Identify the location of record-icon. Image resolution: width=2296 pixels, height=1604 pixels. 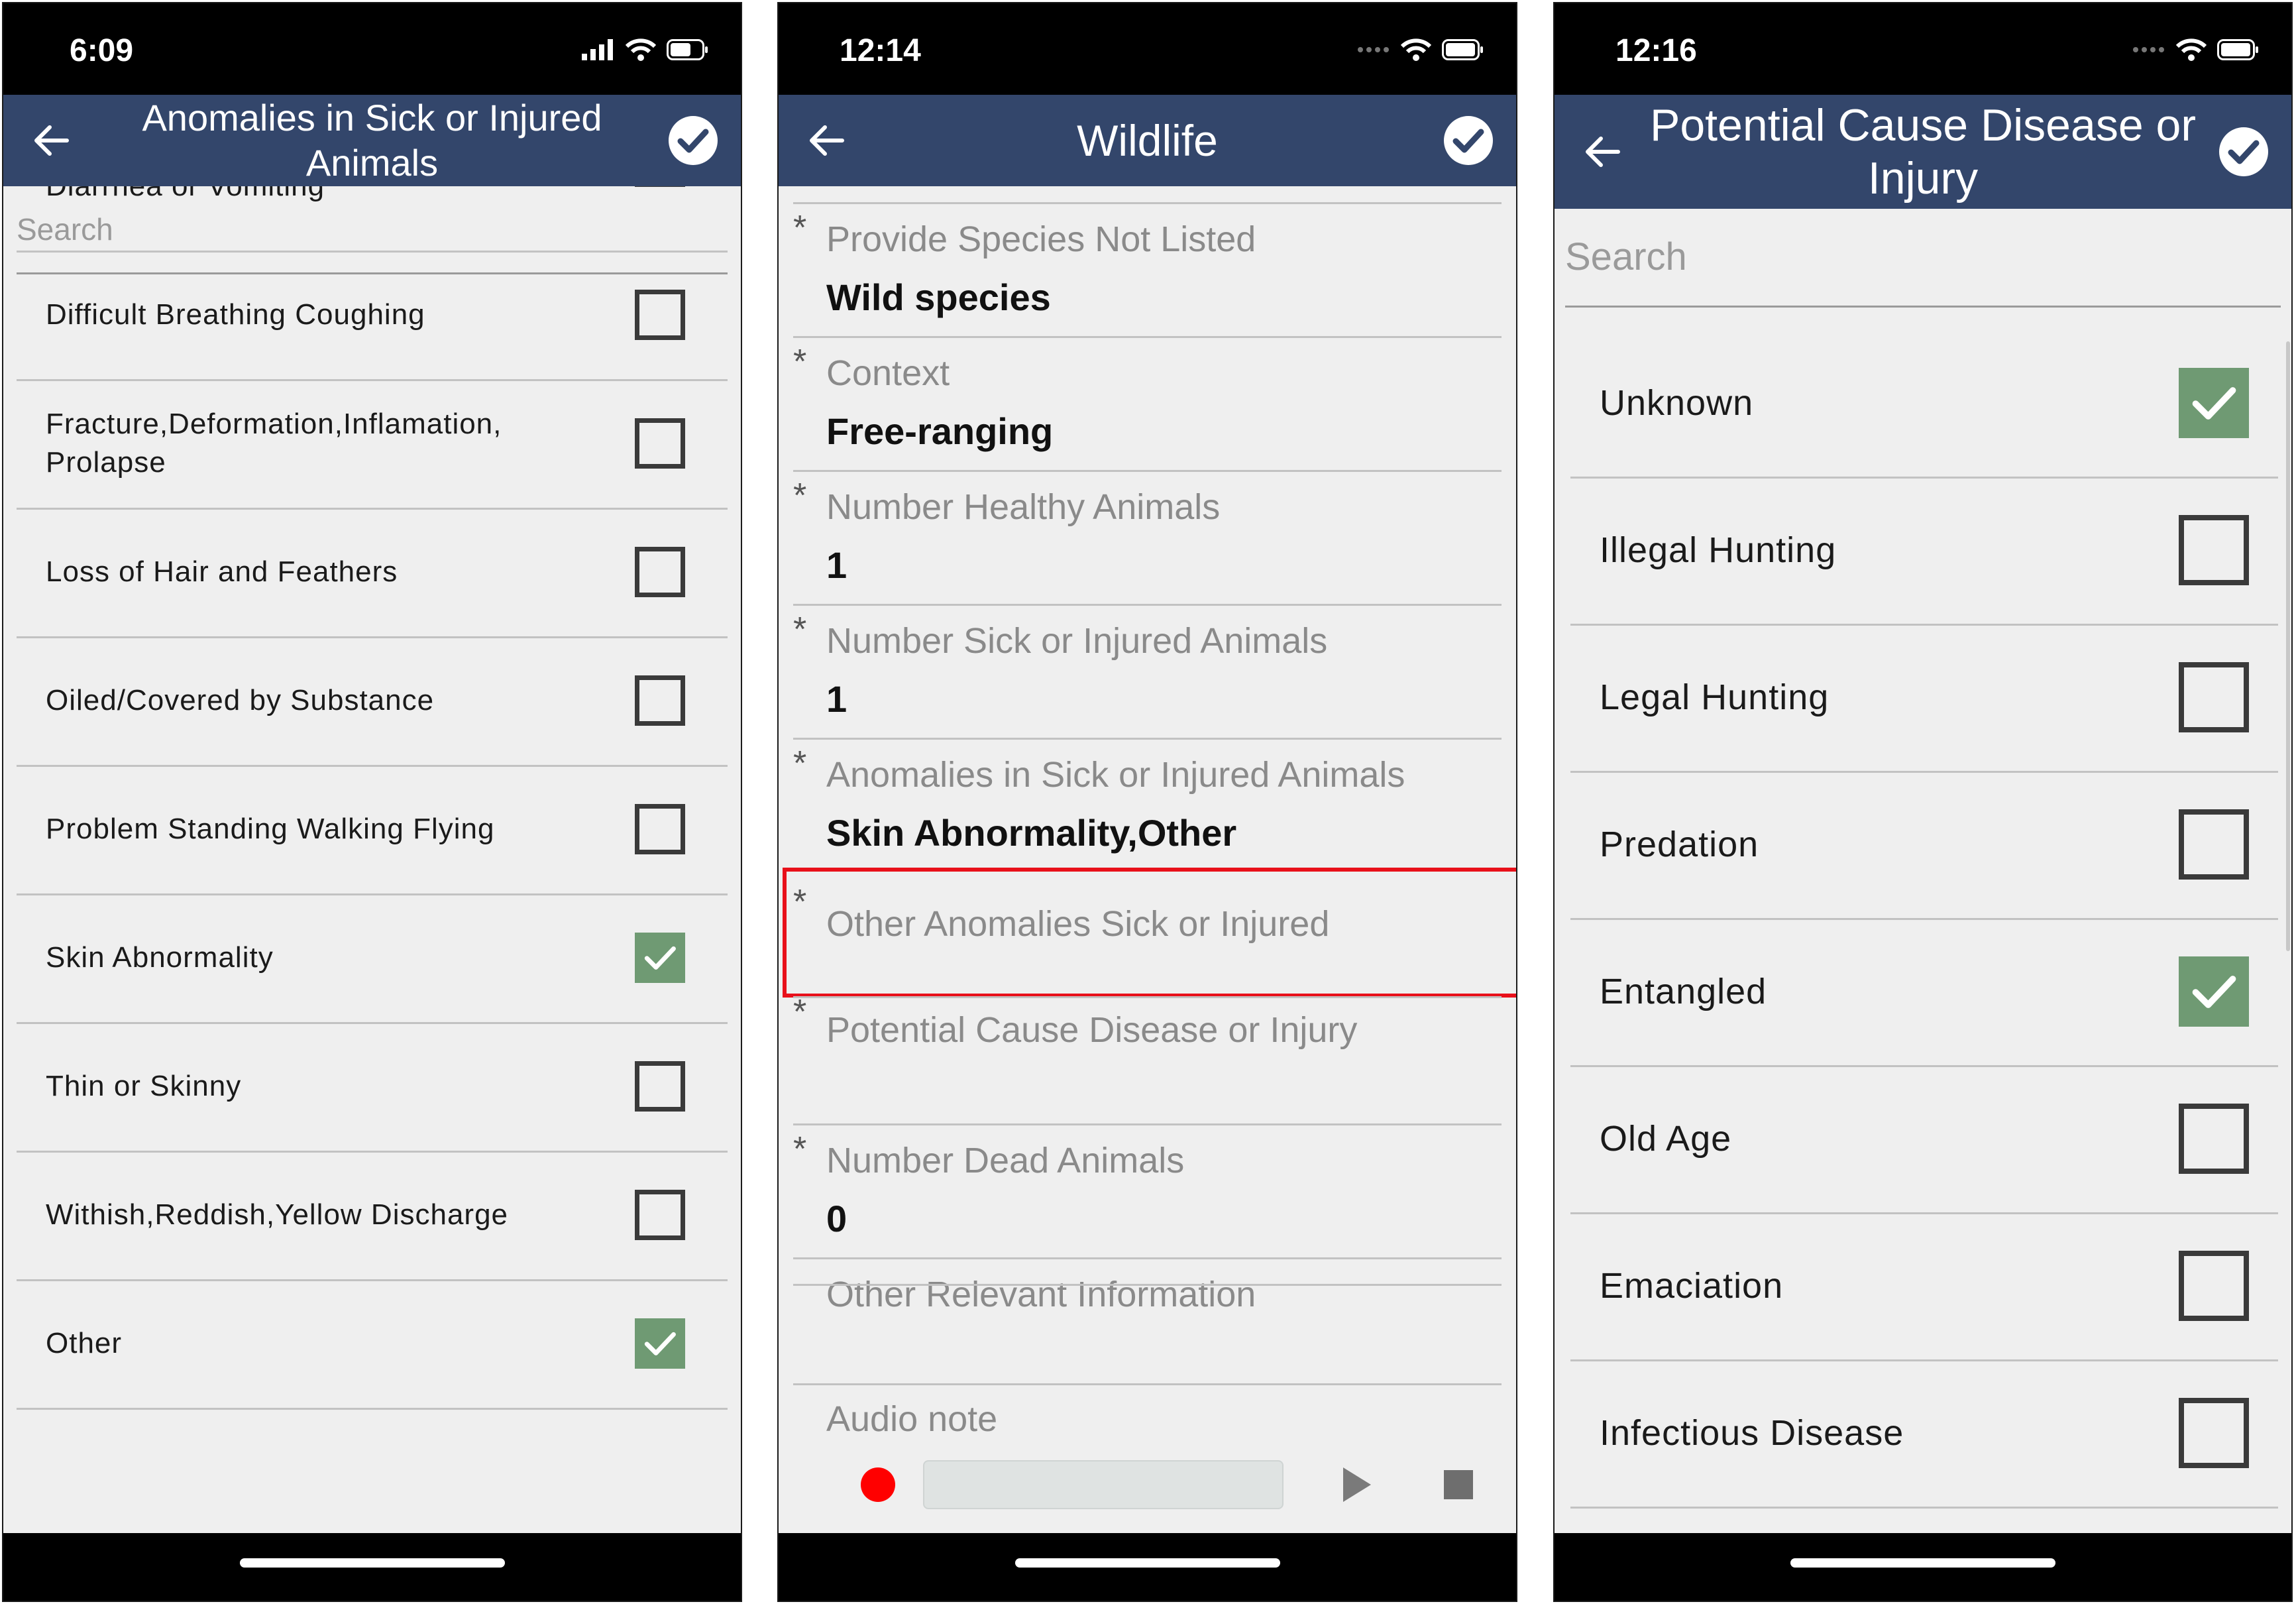
(878, 1484).